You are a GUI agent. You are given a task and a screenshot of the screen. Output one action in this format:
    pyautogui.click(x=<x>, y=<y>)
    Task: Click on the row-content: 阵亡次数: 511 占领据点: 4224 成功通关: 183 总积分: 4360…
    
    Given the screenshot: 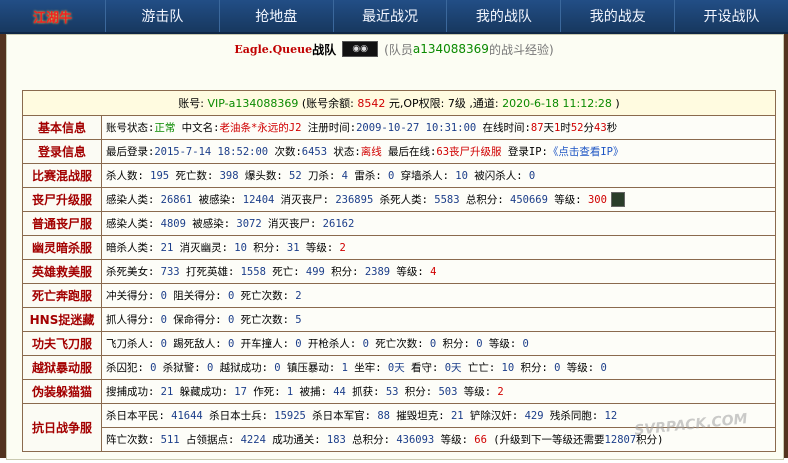 What is the action you would take?
    pyautogui.click(x=438, y=439)
    